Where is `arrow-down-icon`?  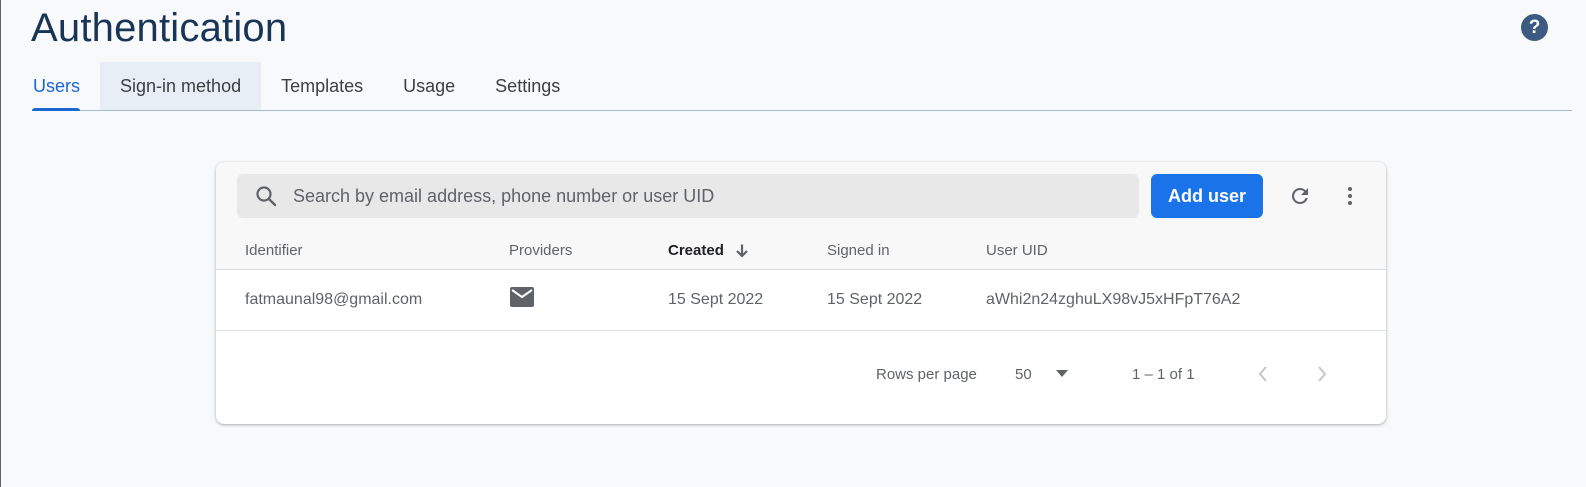
arrow-down-icon is located at coordinates (742, 251).